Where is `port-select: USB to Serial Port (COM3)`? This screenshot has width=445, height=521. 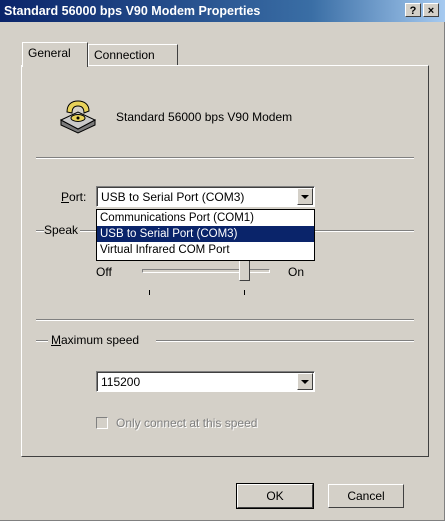
port-select: USB to Serial Port (COM3) is located at coordinates (205, 196).